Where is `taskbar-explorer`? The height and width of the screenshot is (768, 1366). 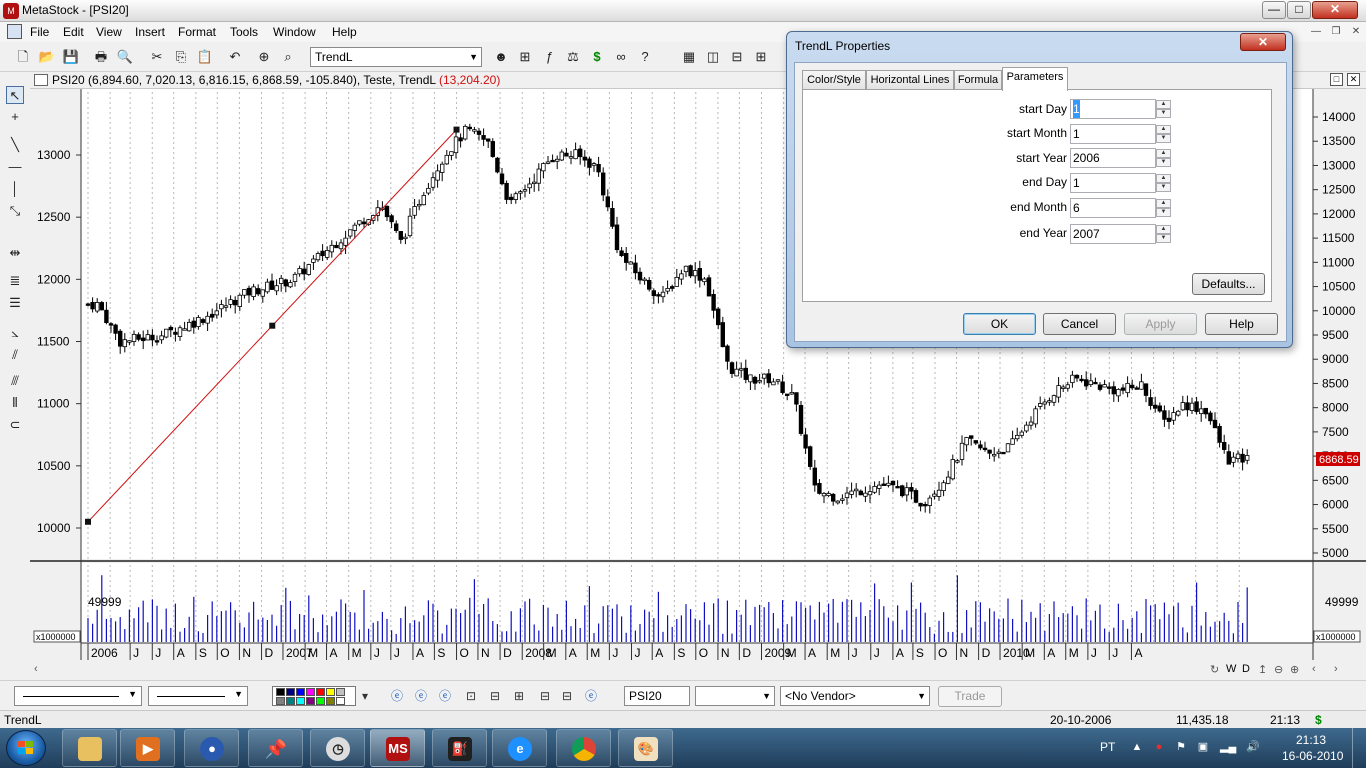
taskbar-explorer is located at coordinates (89, 748).